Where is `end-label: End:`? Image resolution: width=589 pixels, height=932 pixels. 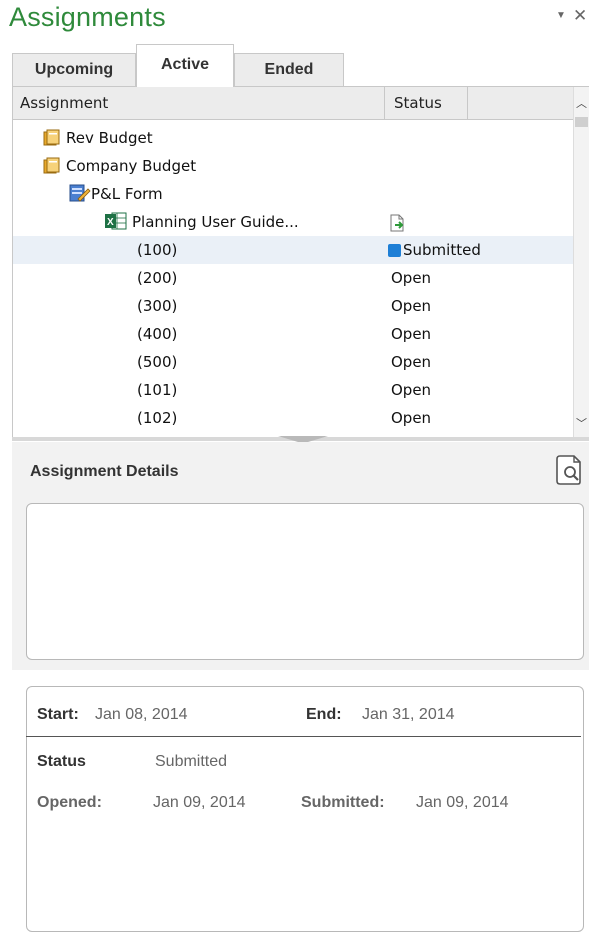 end-label: End: is located at coordinates (324, 714).